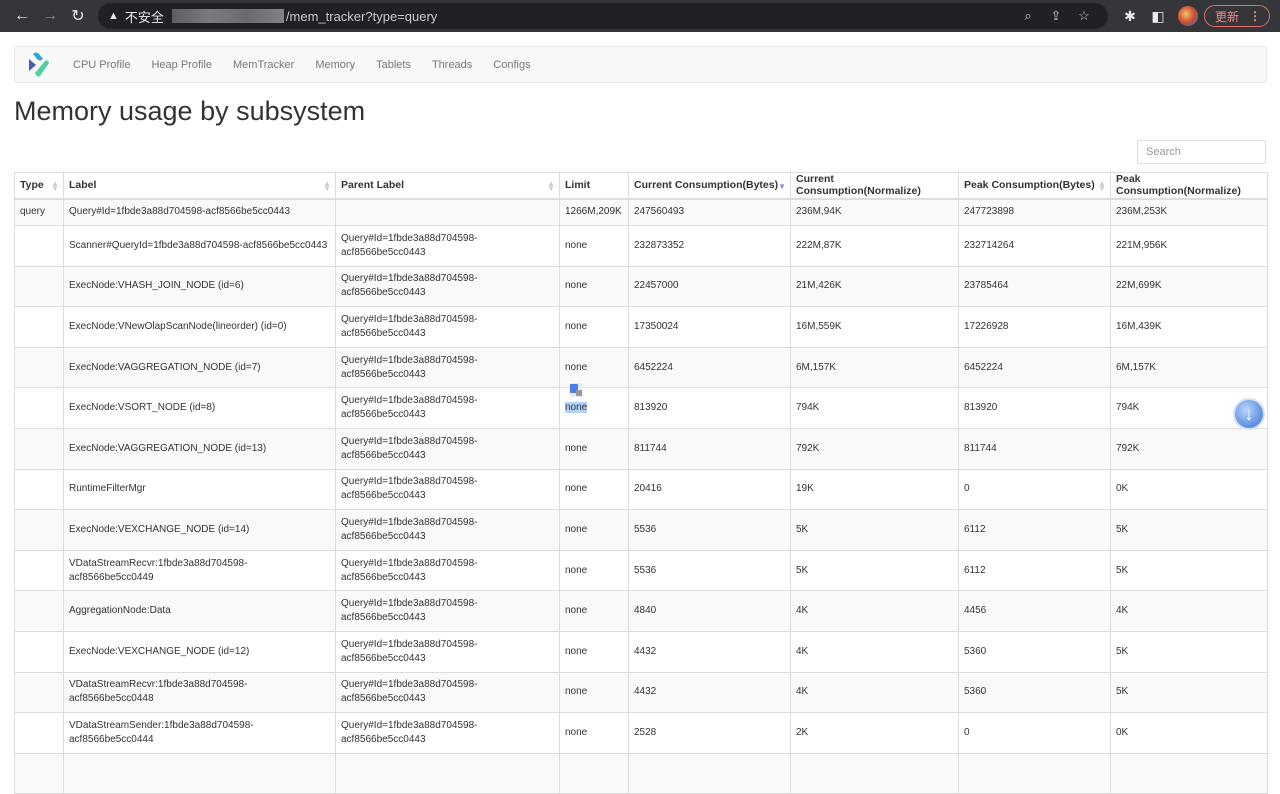  What do you see at coordinates (1142, 245) in the screenshot?
I see `cell-peak-normalize-text: 221M,956K` at bounding box center [1142, 245].